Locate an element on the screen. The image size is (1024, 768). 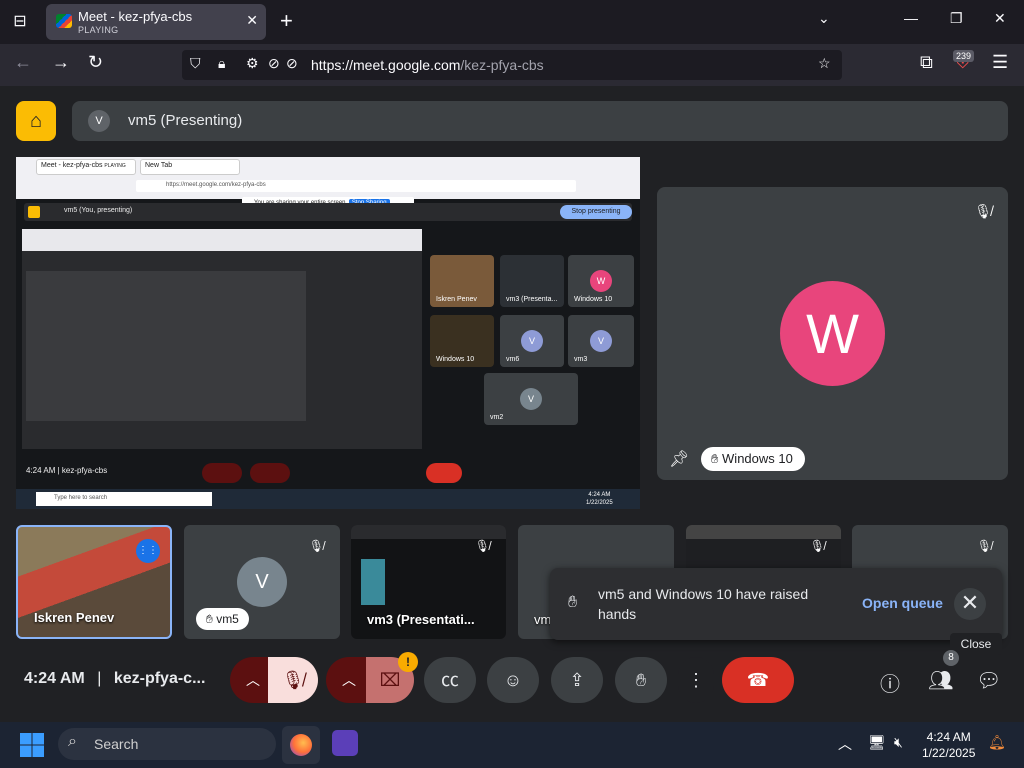
tab-meet: Meet - kez-pfya-cbs PLAYING ✕ is located at coordinates (156, 22).